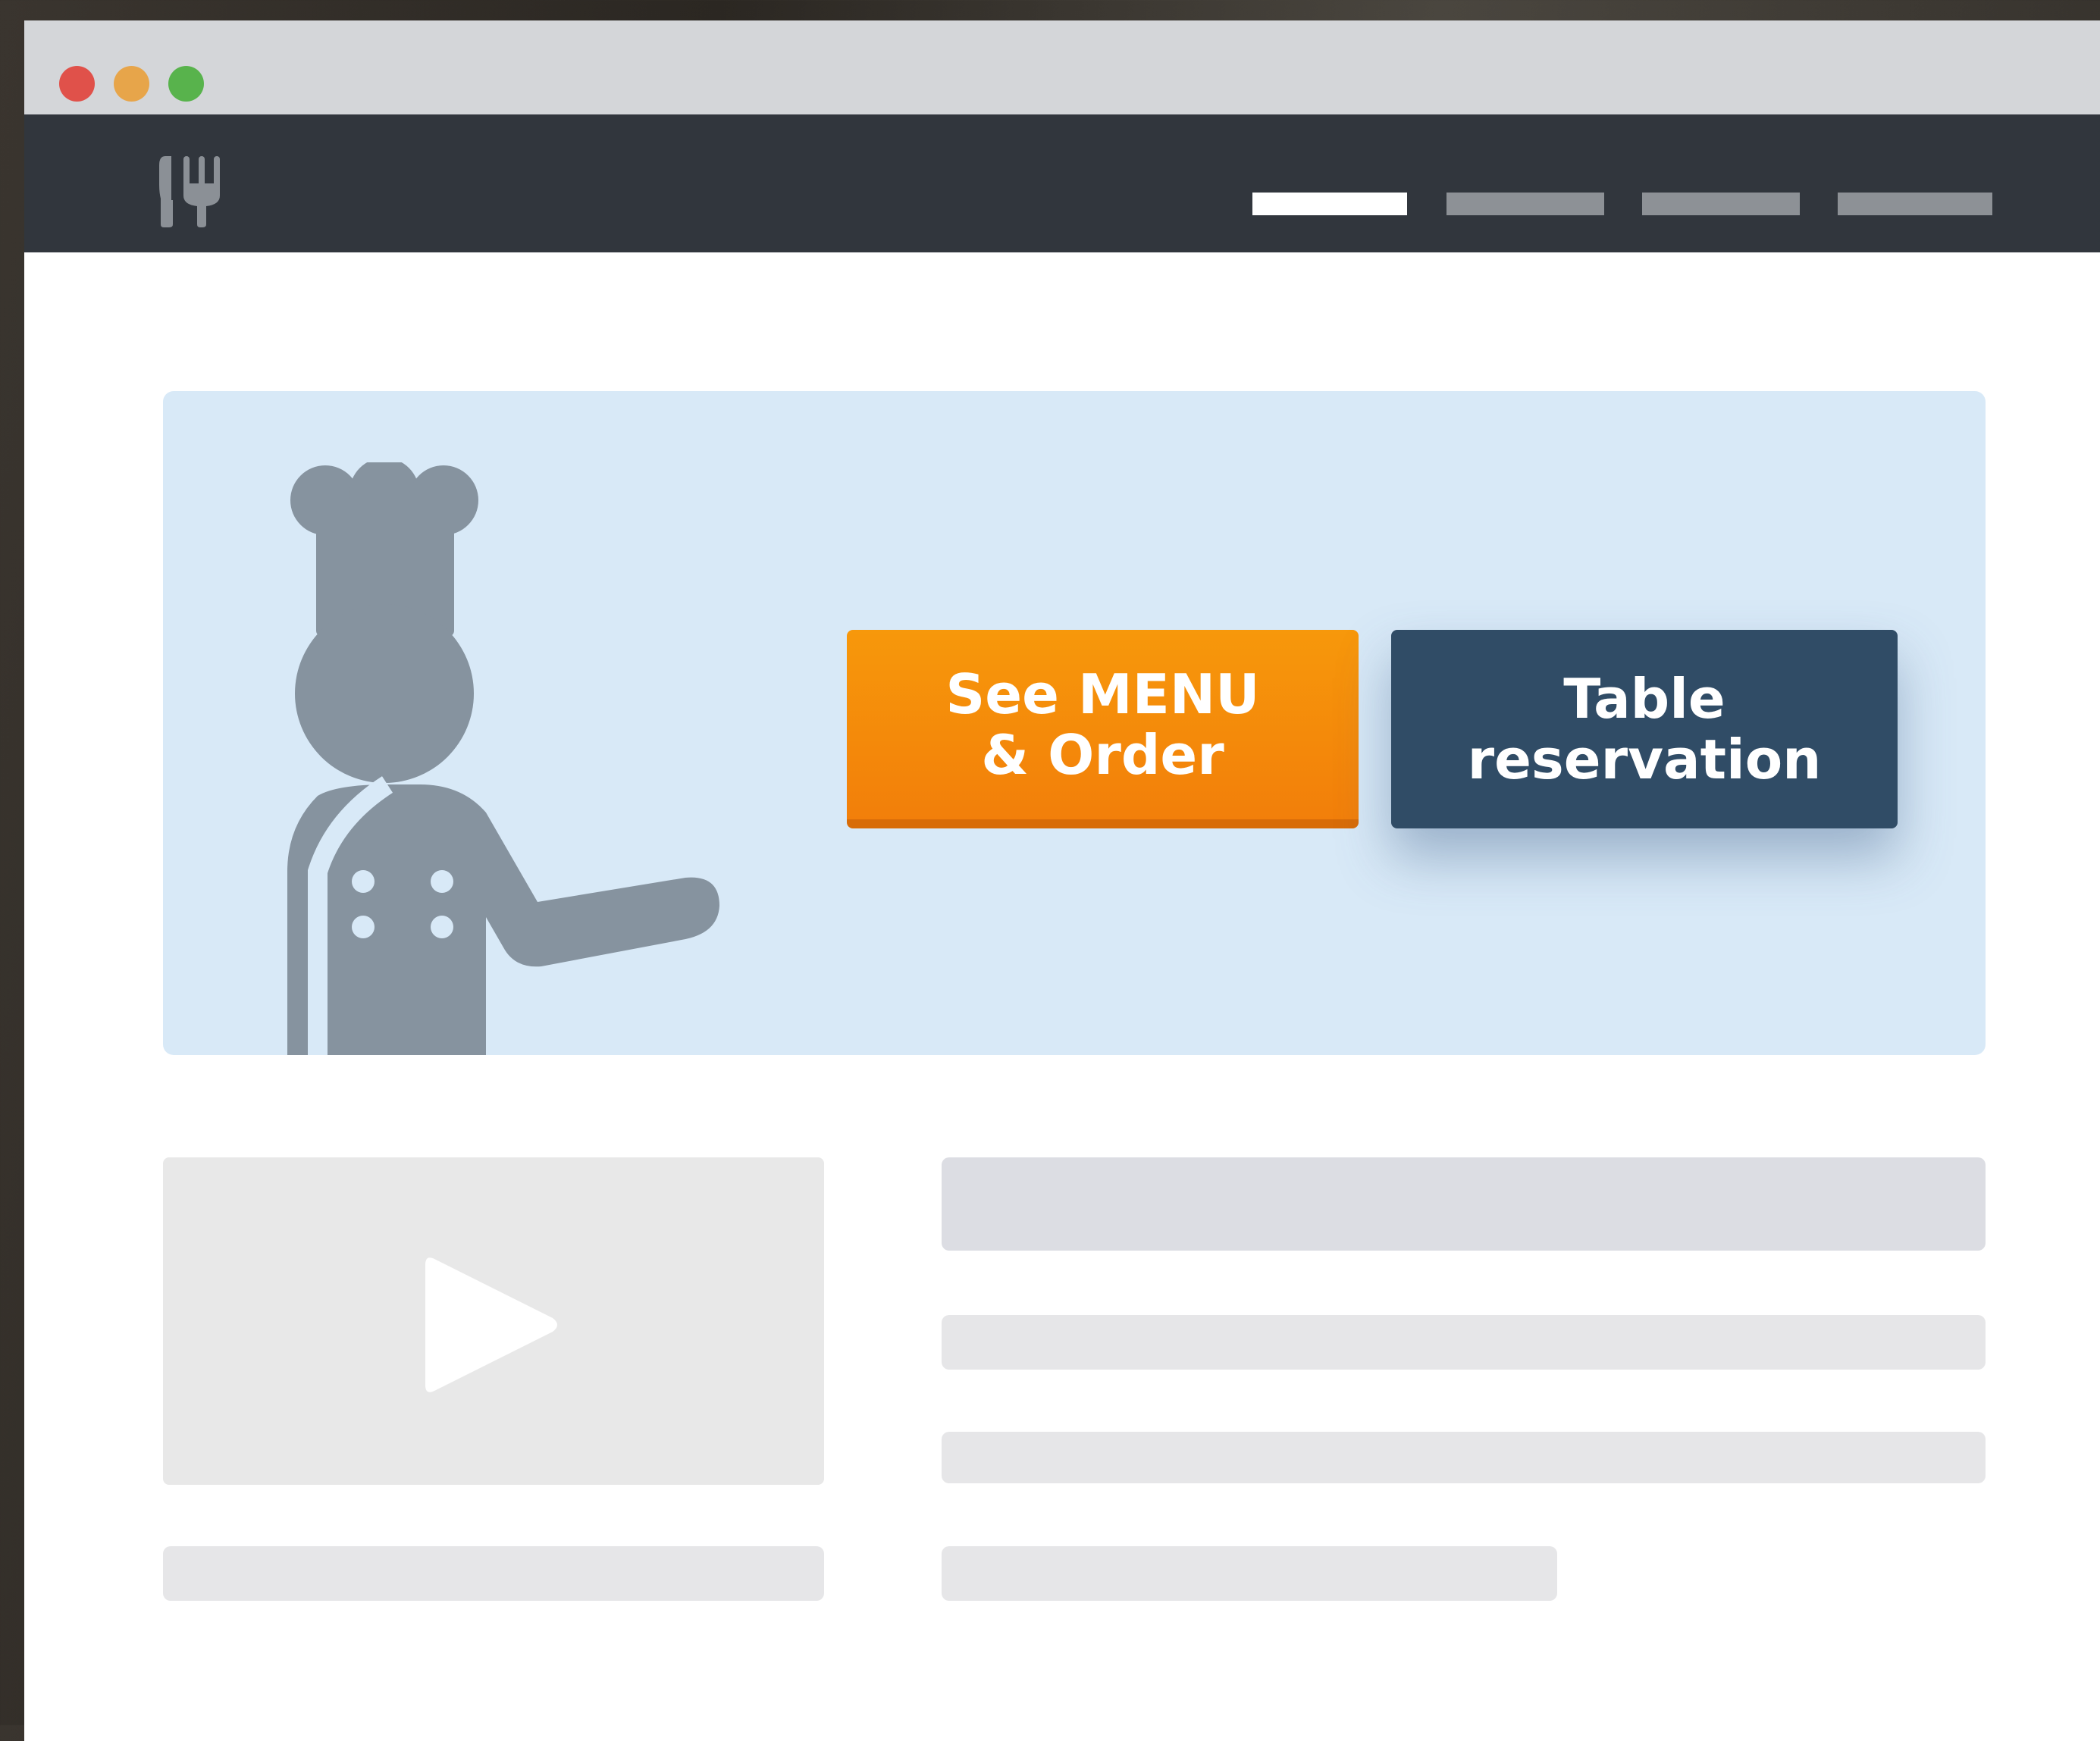  Describe the element at coordinates (493, 1573) in the screenshot. I see `caption-placeholder` at that location.